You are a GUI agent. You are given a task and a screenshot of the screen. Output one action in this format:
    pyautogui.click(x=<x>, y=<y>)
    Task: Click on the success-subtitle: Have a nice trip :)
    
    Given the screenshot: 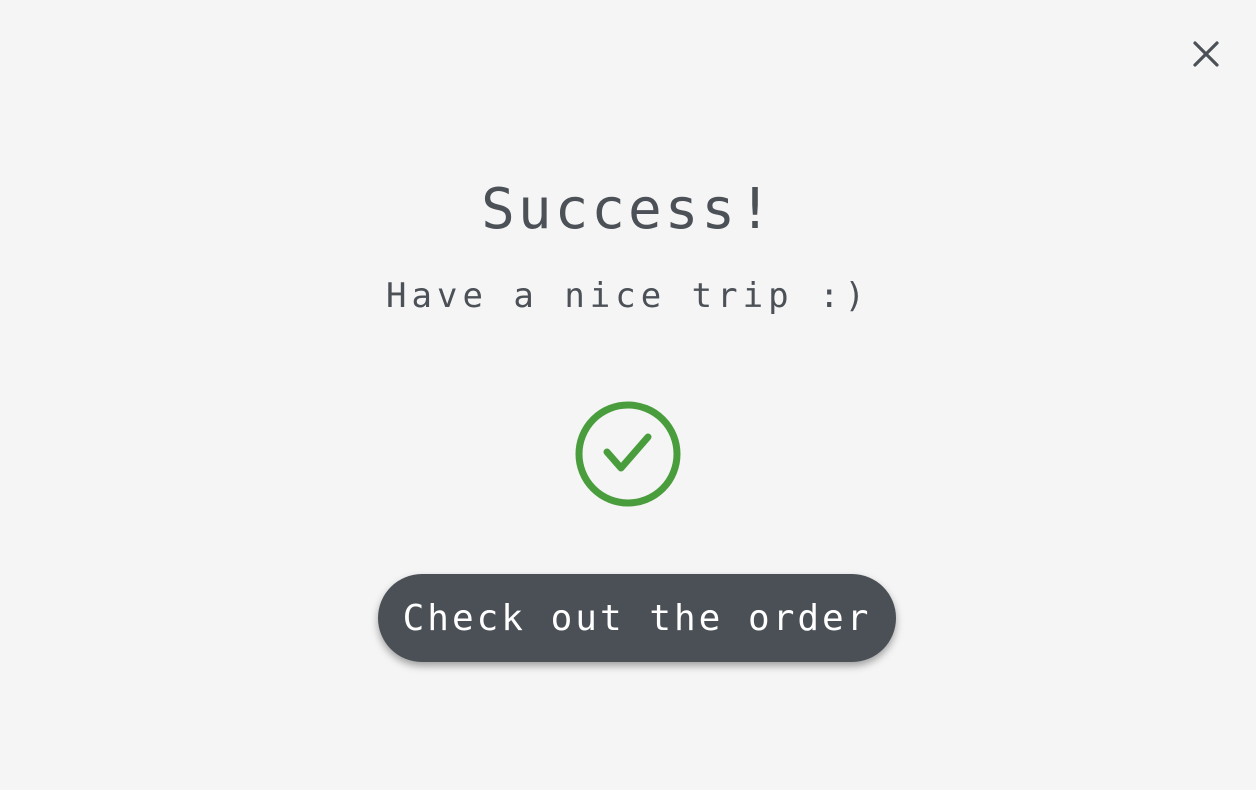 What is the action you would take?
    pyautogui.click(x=628, y=296)
    